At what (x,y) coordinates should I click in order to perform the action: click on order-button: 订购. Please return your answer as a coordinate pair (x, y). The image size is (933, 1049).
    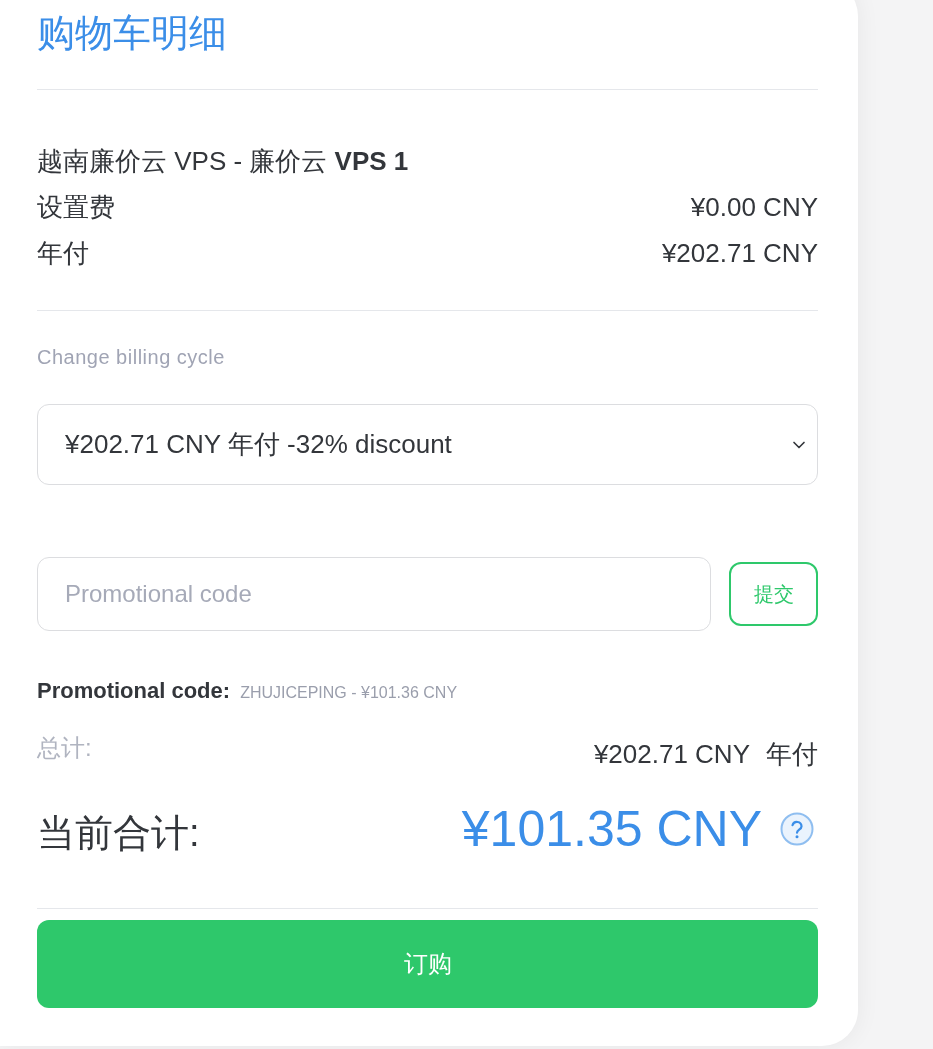
    Looking at the image, I should click on (427, 964).